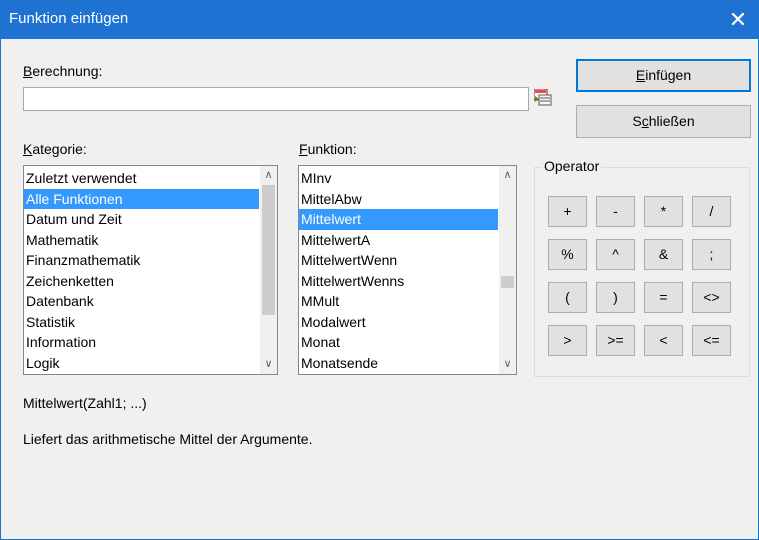  I want to click on category-list-item: Information, so click(141, 342).